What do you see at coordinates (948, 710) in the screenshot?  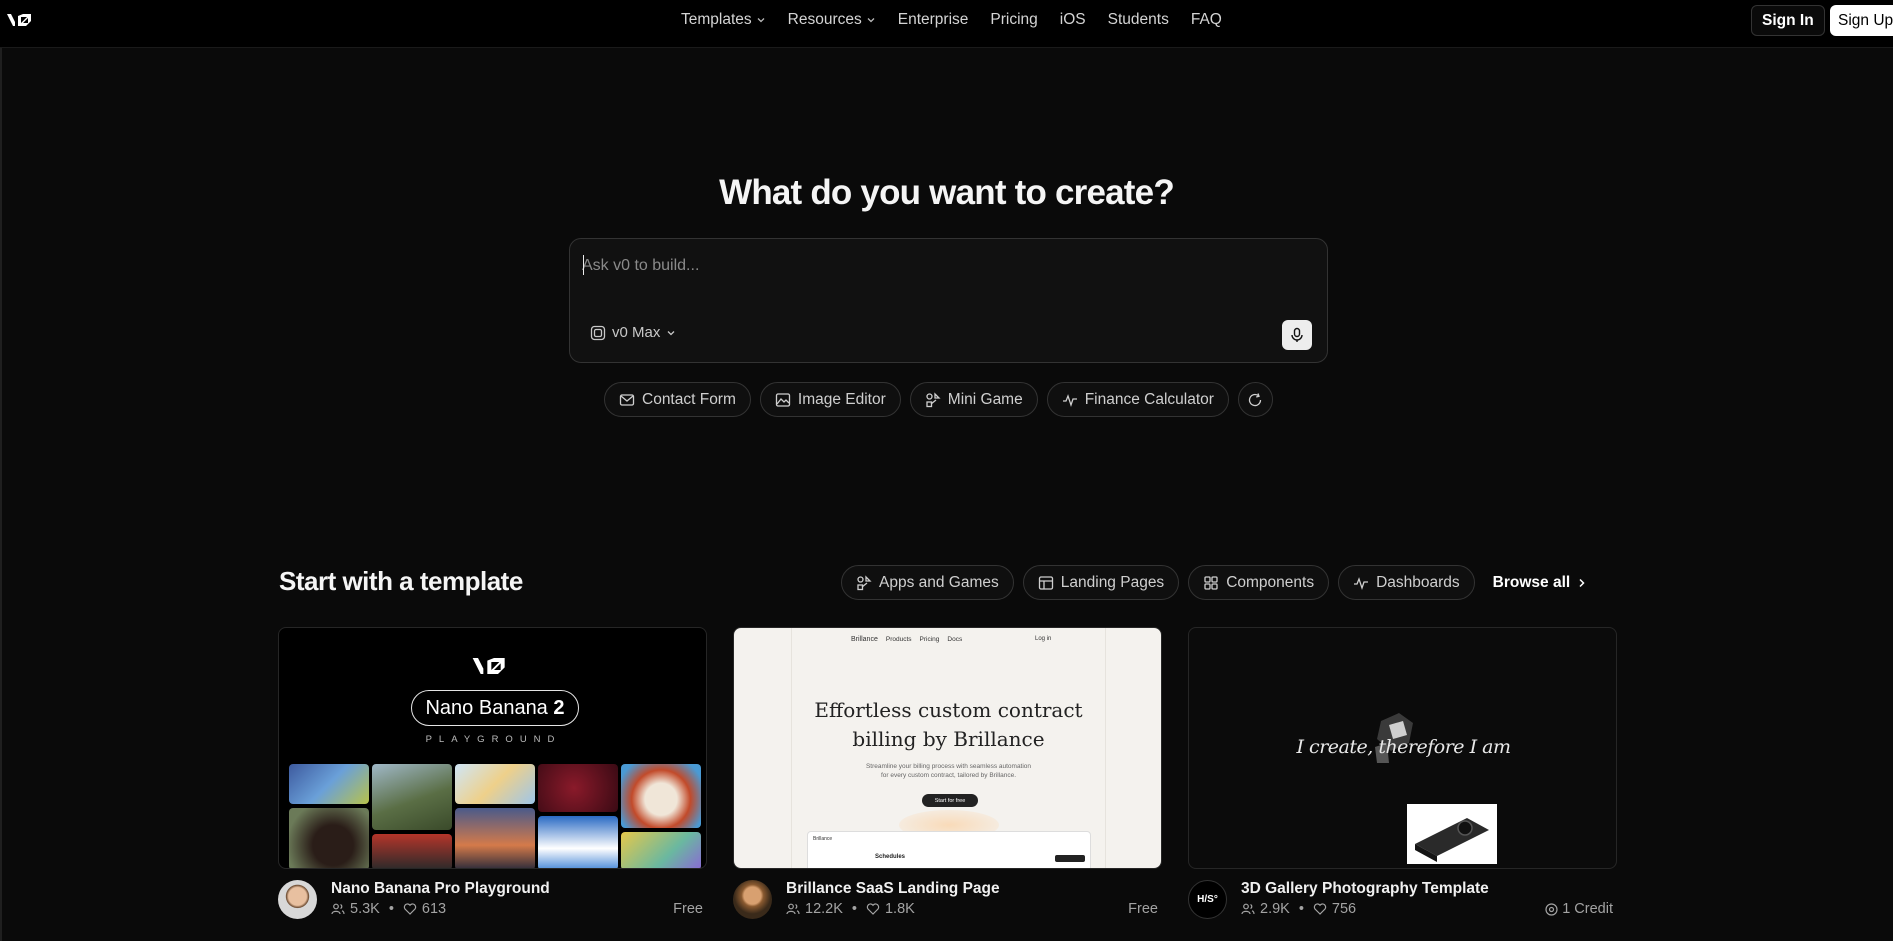 I see `thumb-headline-line: Effortless custom contract` at bounding box center [948, 710].